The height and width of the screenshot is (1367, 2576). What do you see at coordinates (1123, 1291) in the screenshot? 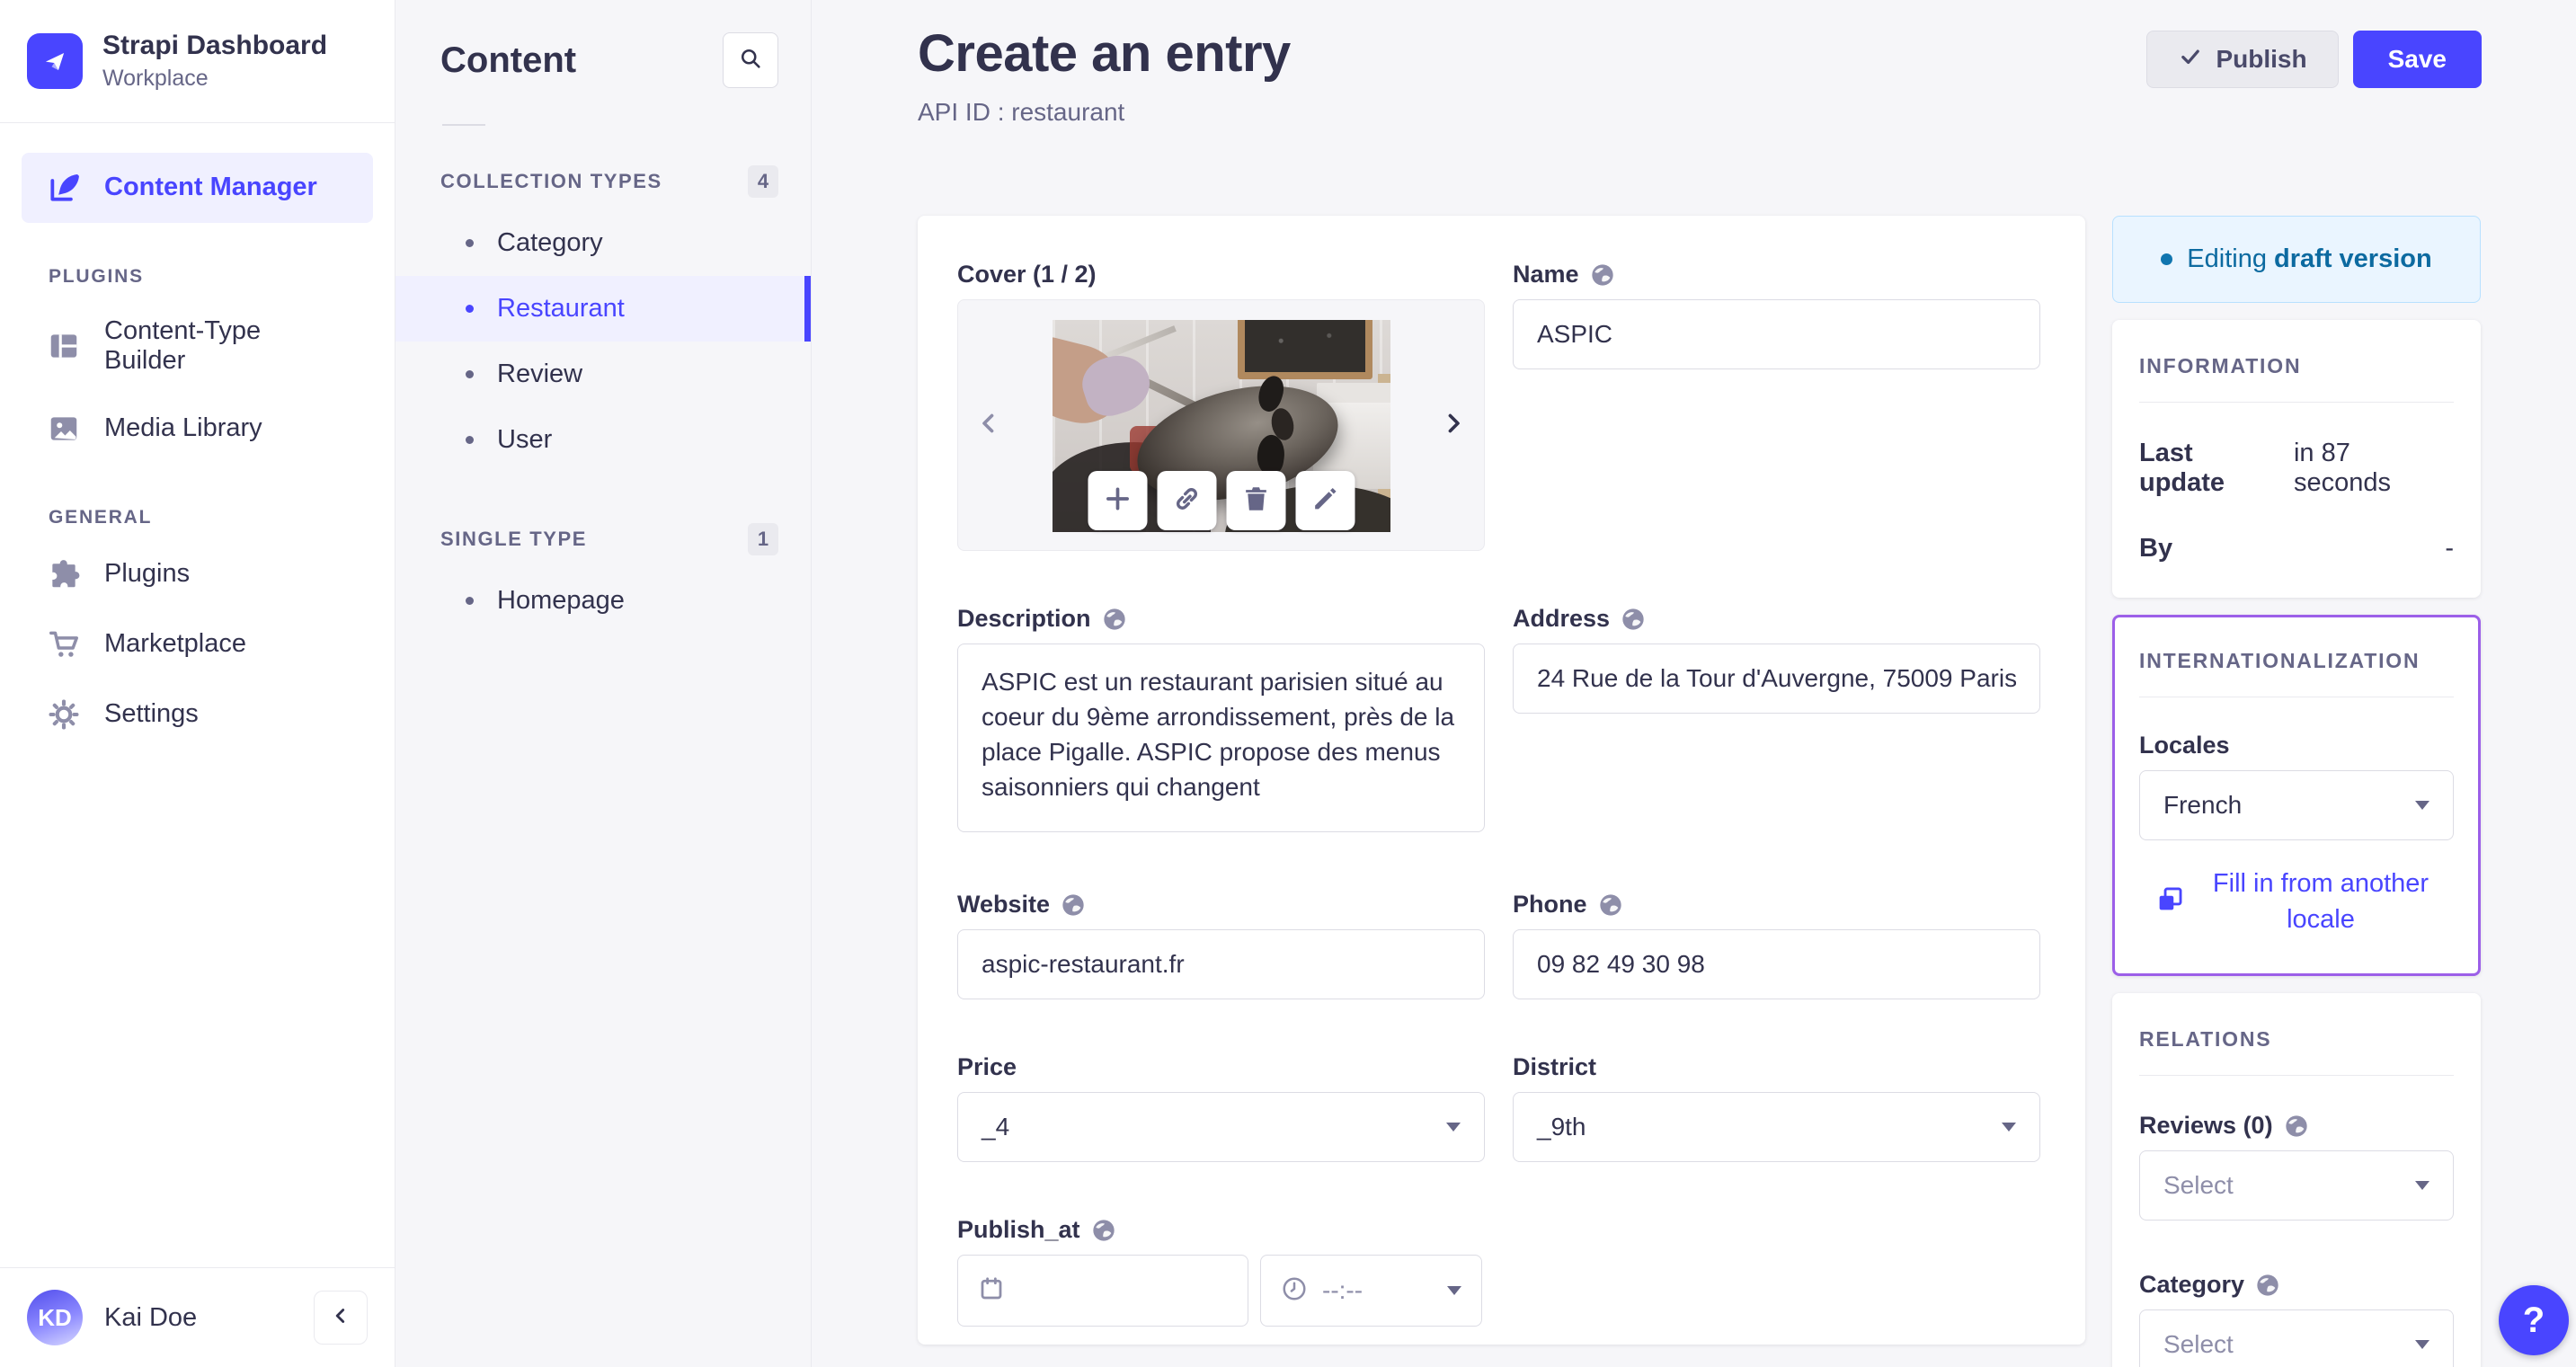
I see `publish-date-value` at bounding box center [1123, 1291].